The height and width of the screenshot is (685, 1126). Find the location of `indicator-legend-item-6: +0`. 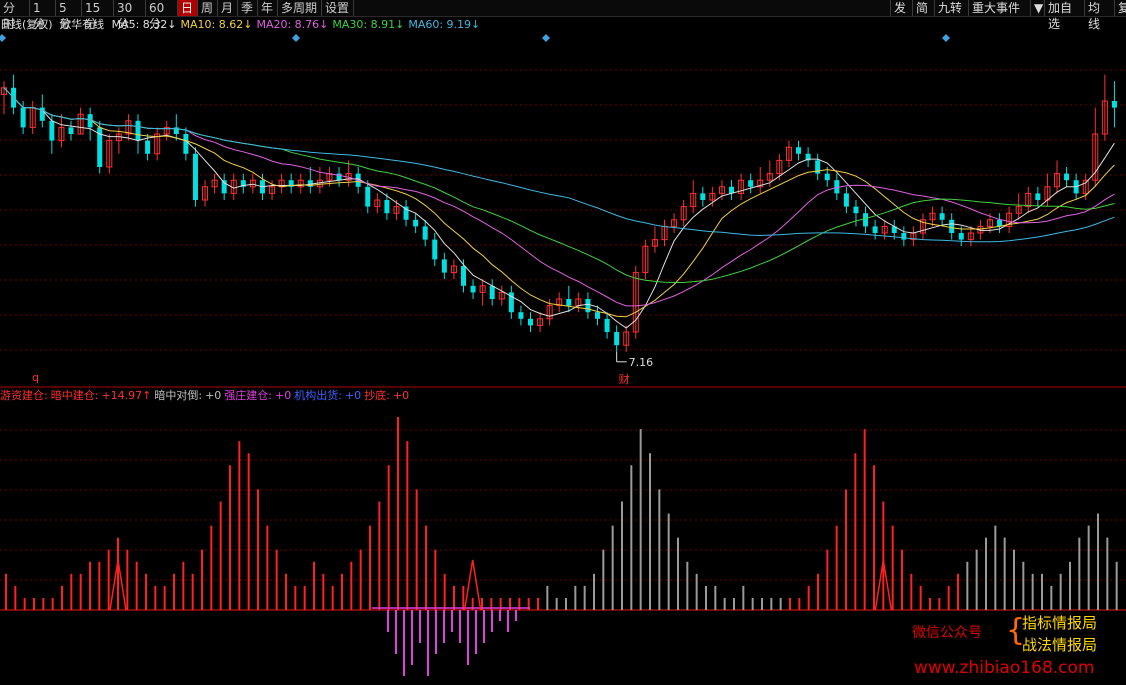

indicator-legend-item-6: +0 is located at coordinates (283, 395).